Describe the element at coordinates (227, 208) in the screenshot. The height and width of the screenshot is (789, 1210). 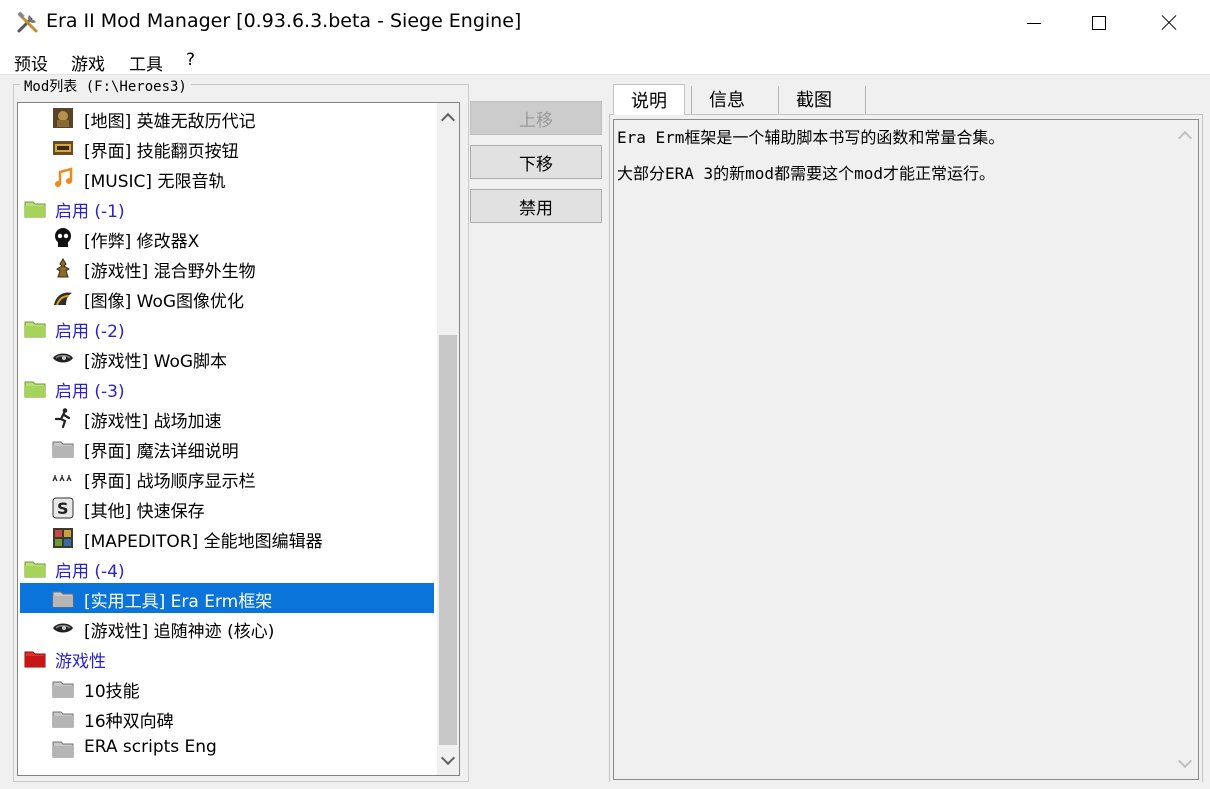
I see `group-row: 启用 (-1)` at that location.